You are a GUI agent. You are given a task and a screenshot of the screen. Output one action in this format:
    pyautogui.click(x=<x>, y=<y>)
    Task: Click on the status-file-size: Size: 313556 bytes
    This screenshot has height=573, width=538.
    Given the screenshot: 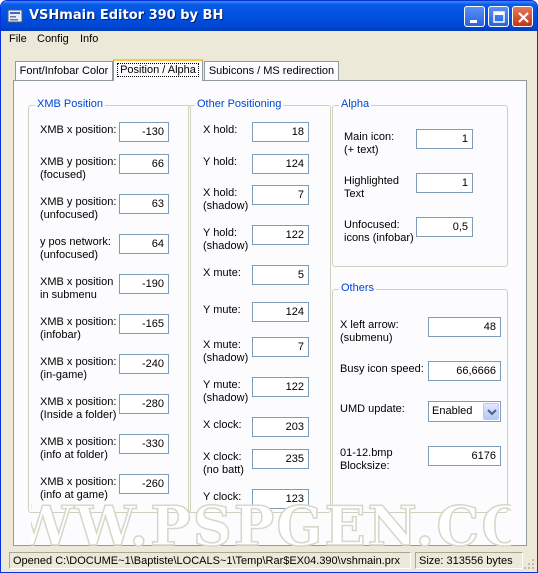 What is the action you would take?
    pyautogui.click(x=469, y=560)
    